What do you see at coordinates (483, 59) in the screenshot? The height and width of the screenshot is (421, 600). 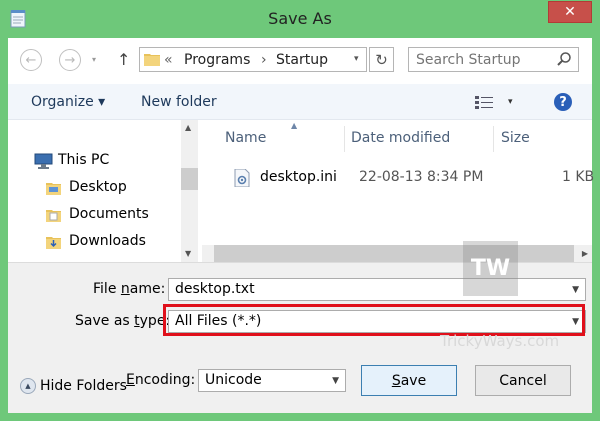 I see `search-input` at bounding box center [483, 59].